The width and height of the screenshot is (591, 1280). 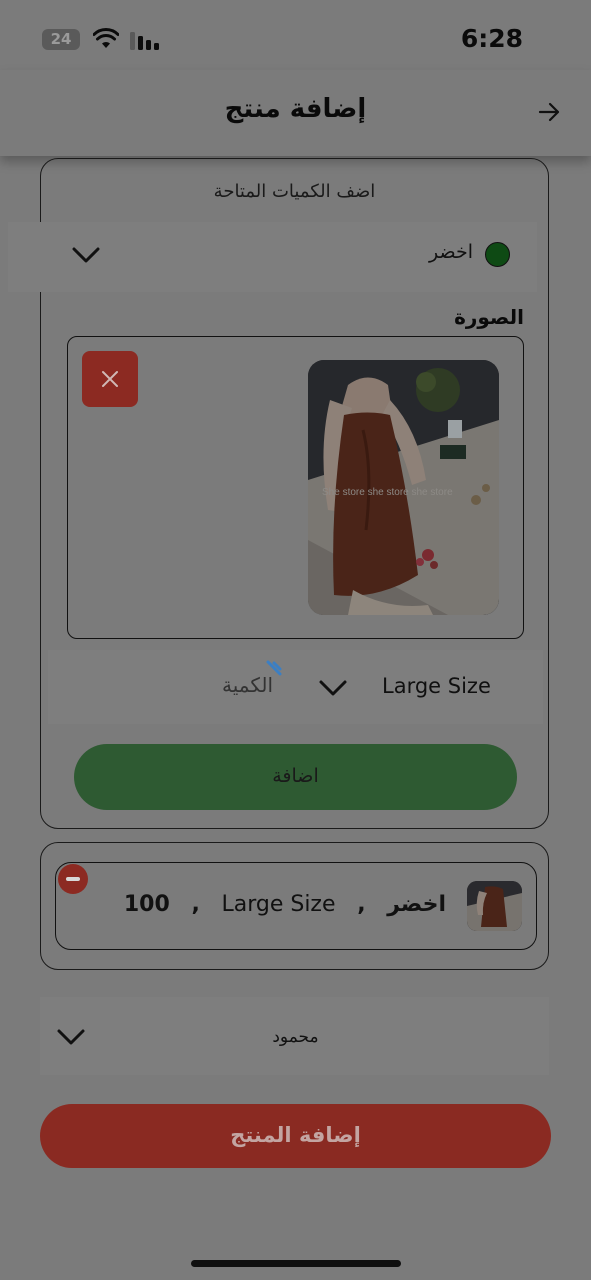 I want to click on image-label: الصورة, so click(x=489, y=317).